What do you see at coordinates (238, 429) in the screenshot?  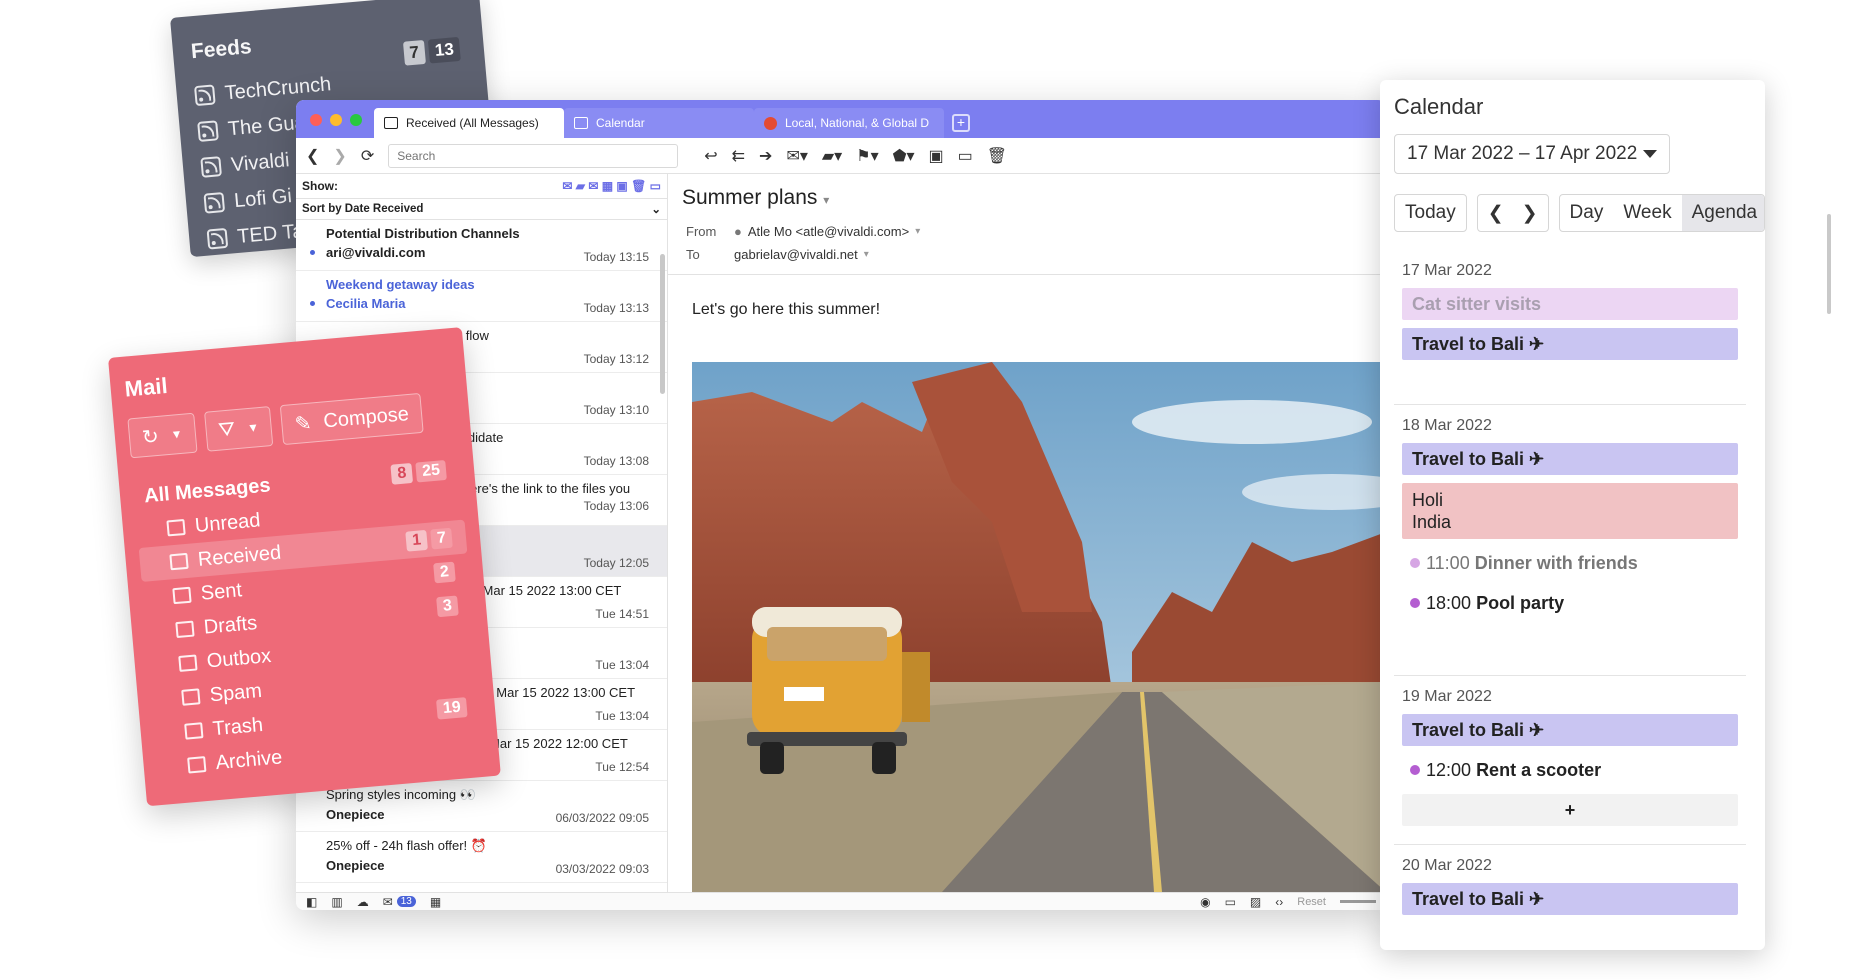 I see `filter-button: ⛛ ▼` at bounding box center [238, 429].